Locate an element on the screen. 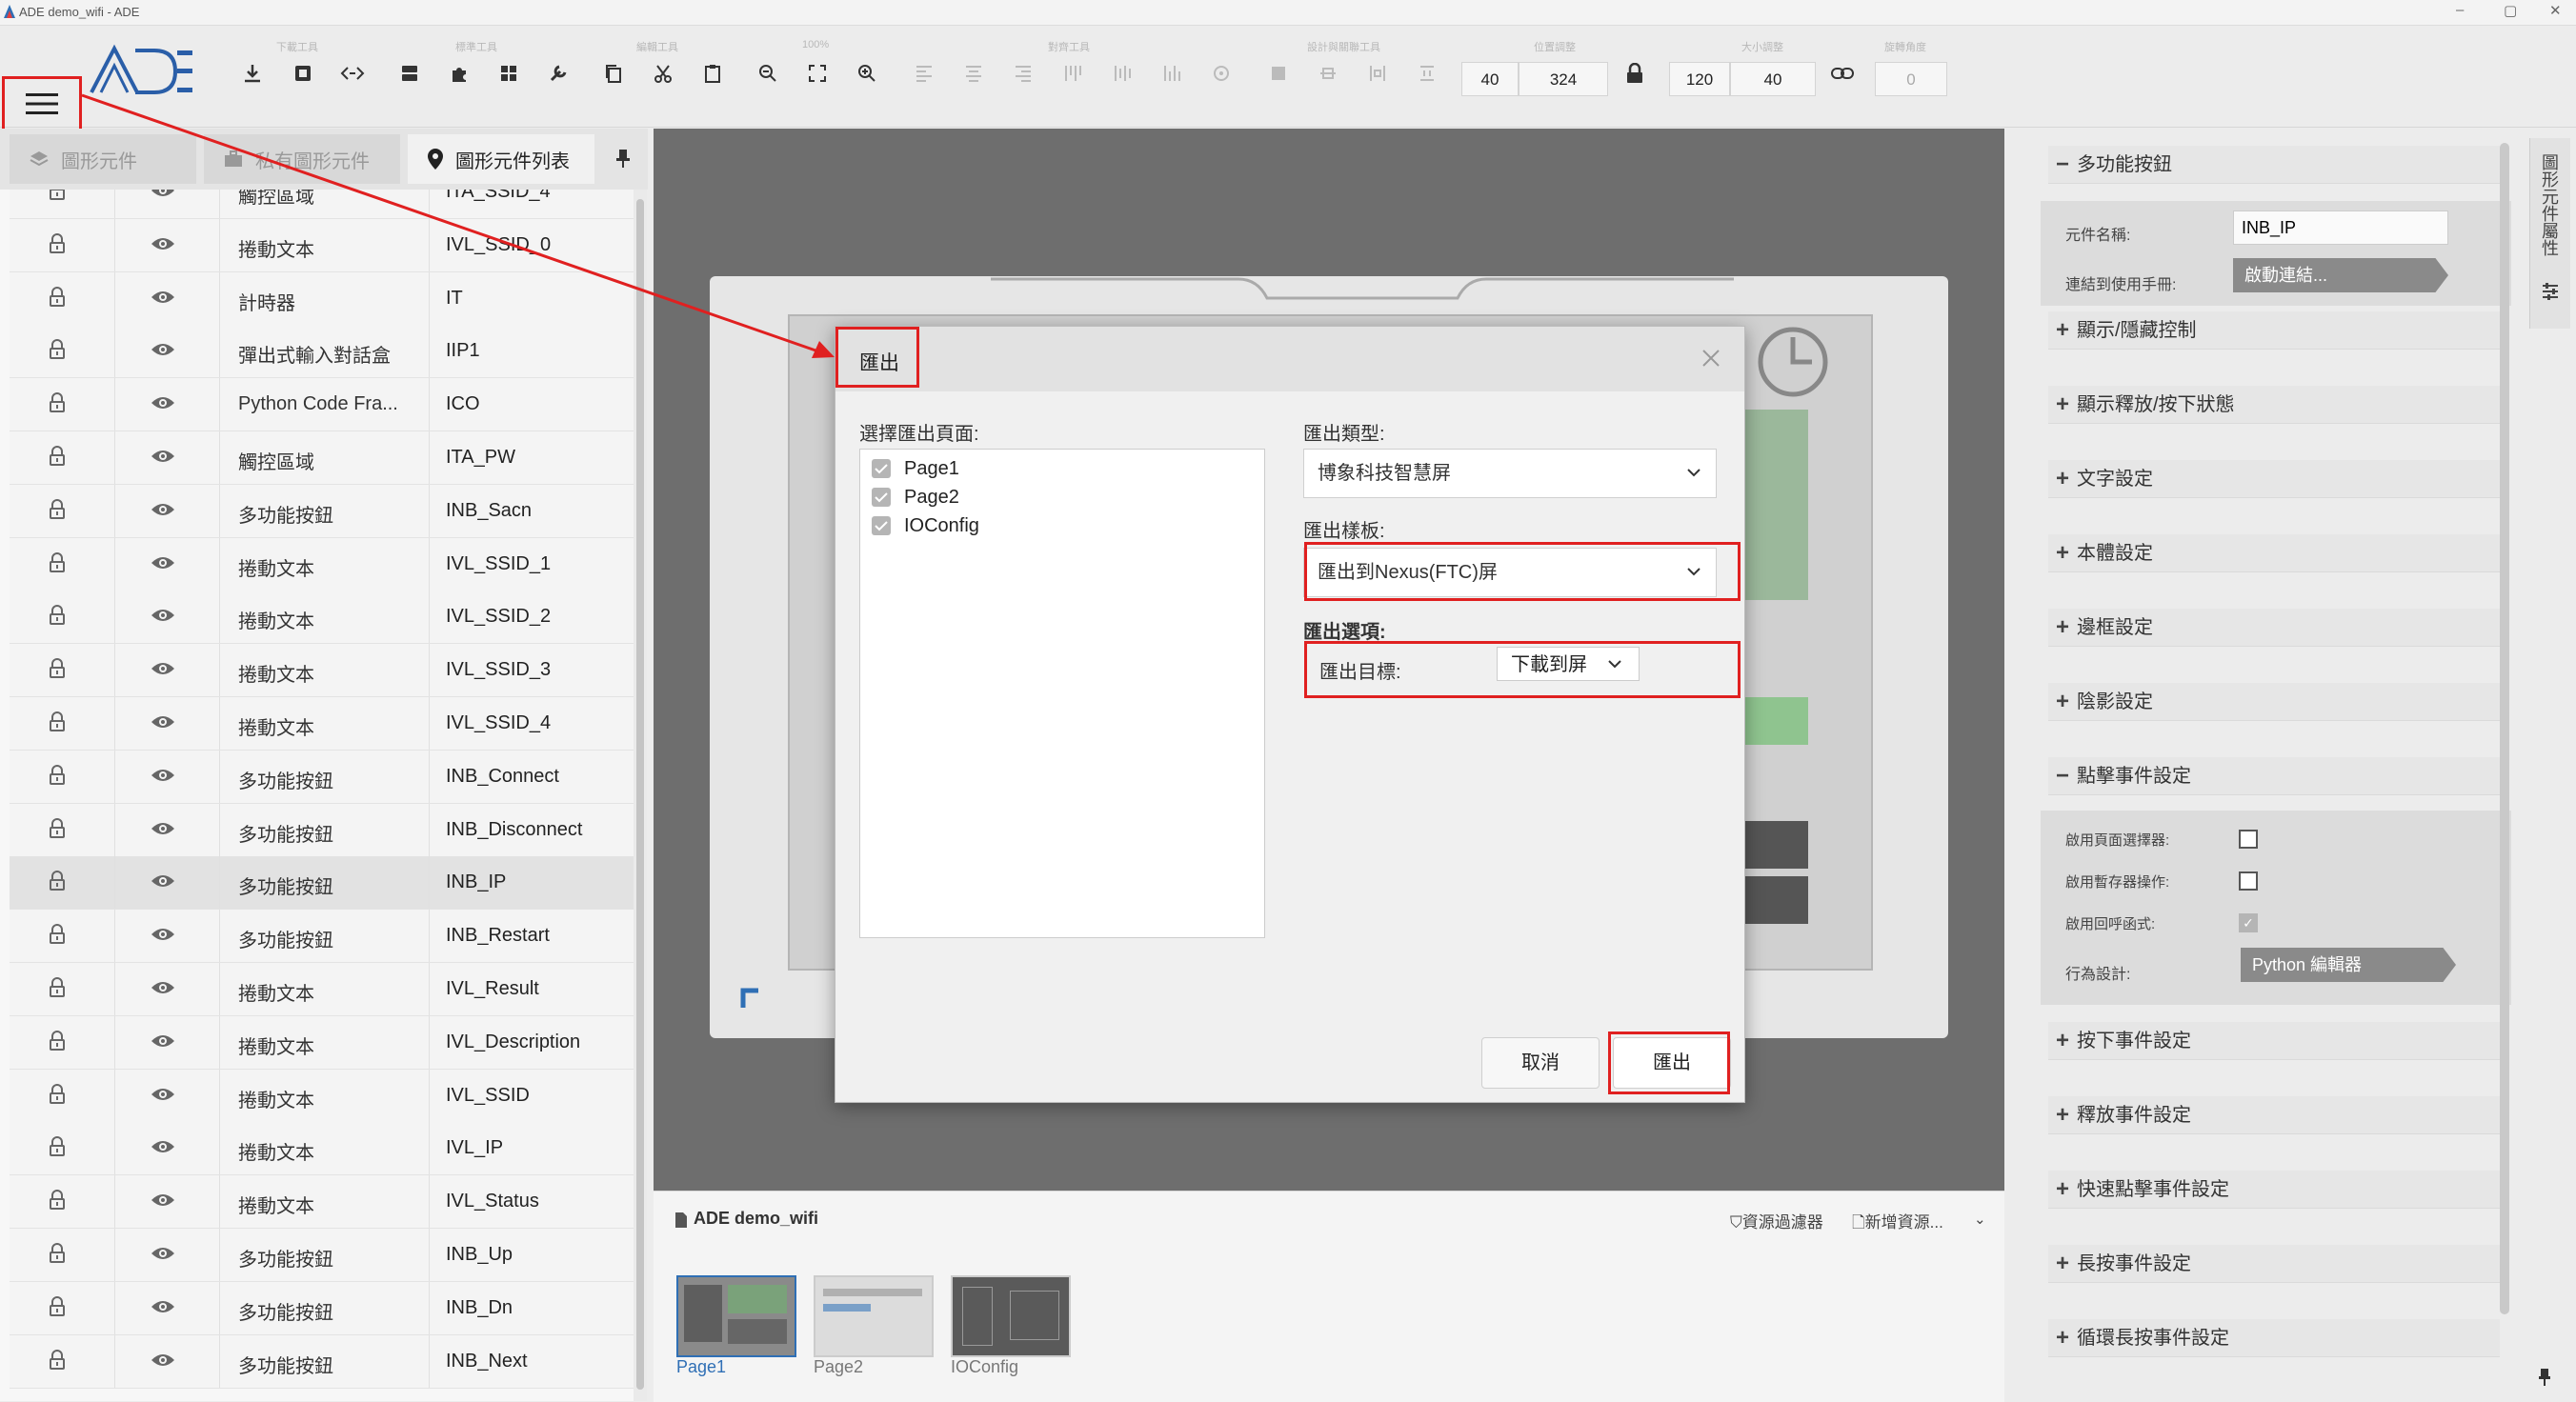  component-row: 捲動文本 IVL_IP is located at coordinates (322, 1149).